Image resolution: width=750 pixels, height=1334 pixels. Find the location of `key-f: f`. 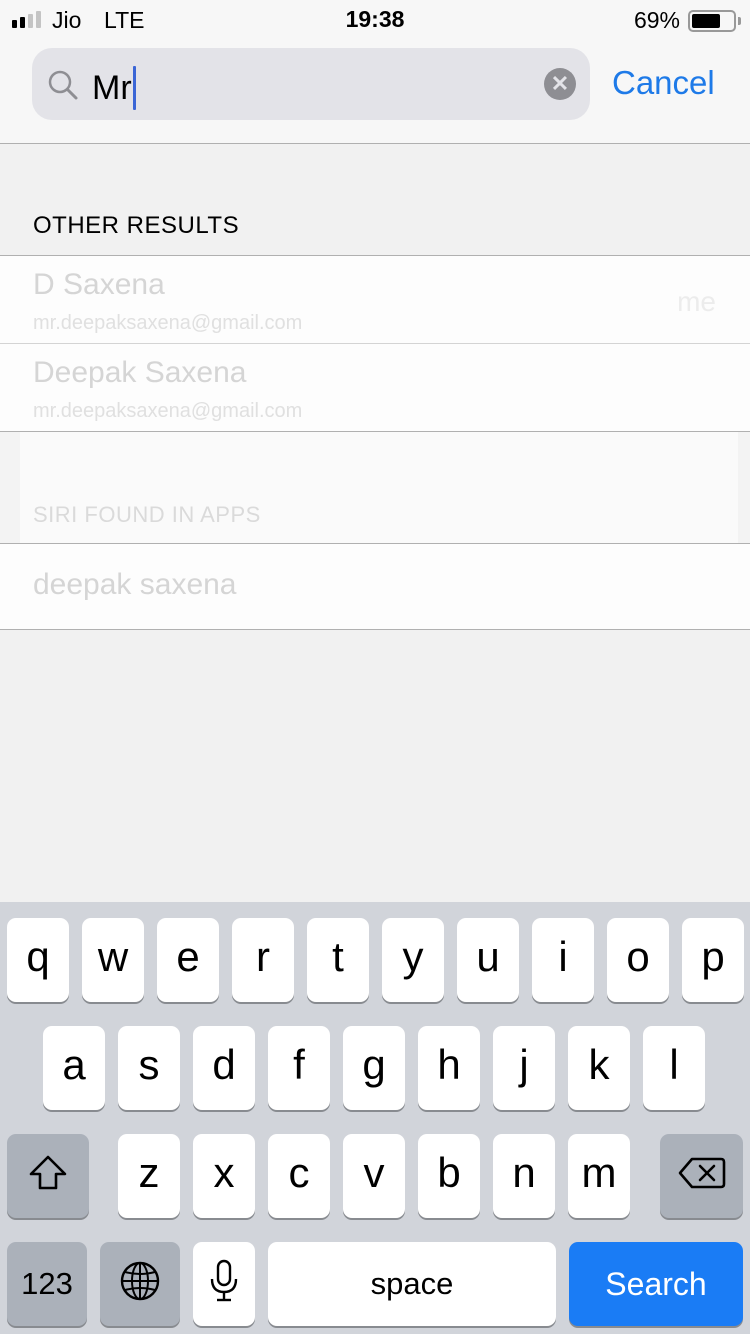

key-f: f is located at coordinates (299, 1068).